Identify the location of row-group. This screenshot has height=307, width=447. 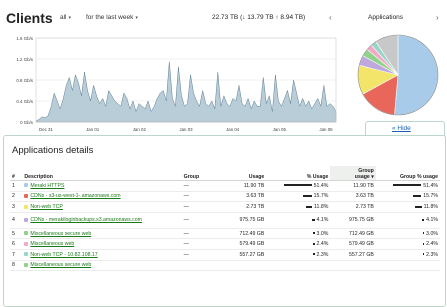
(201, 266).